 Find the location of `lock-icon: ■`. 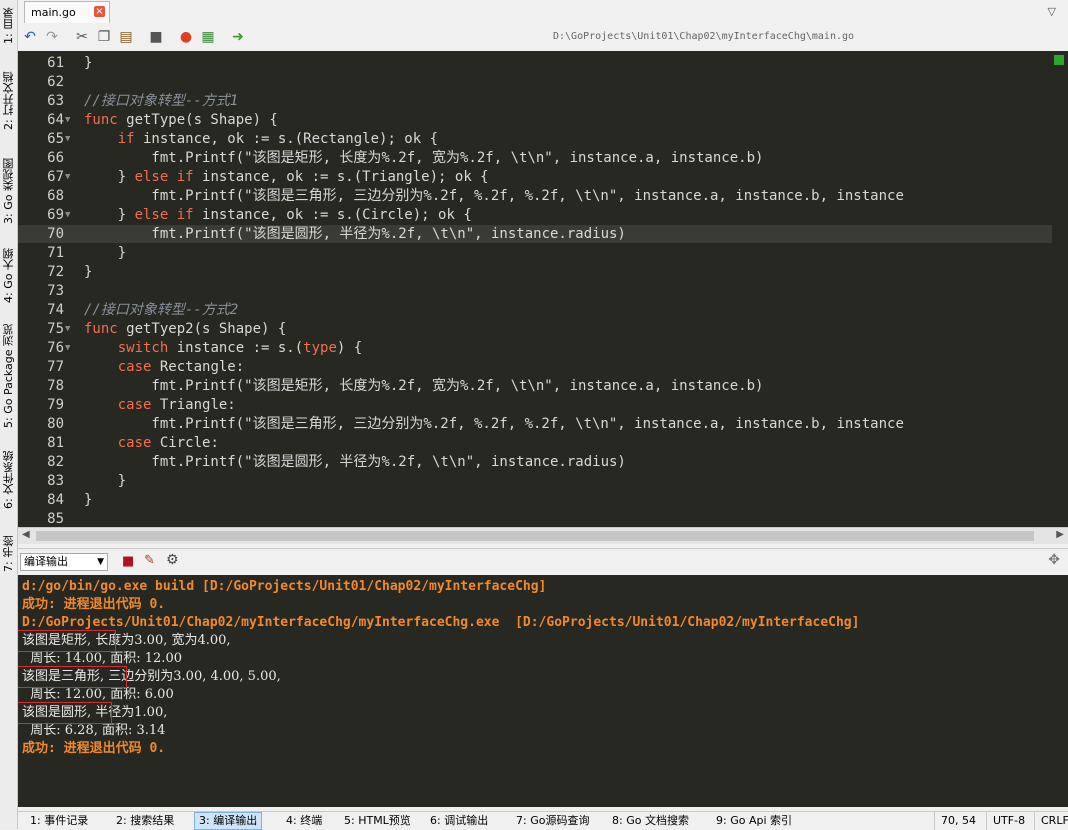

lock-icon: ■ is located at coordinates (156, 37).